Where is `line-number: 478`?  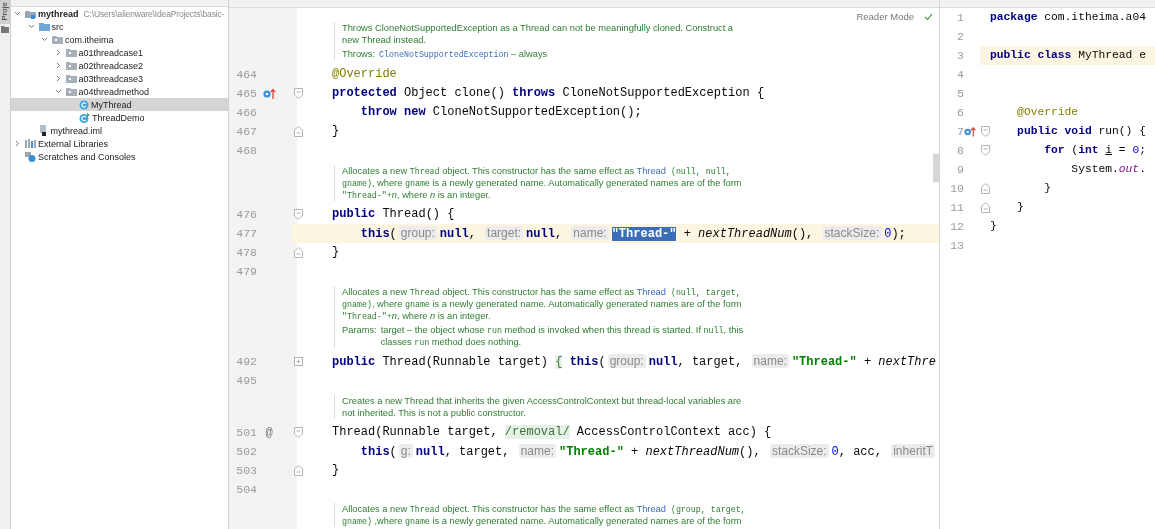
line-number: 478 is located at coordinates (246, 252).